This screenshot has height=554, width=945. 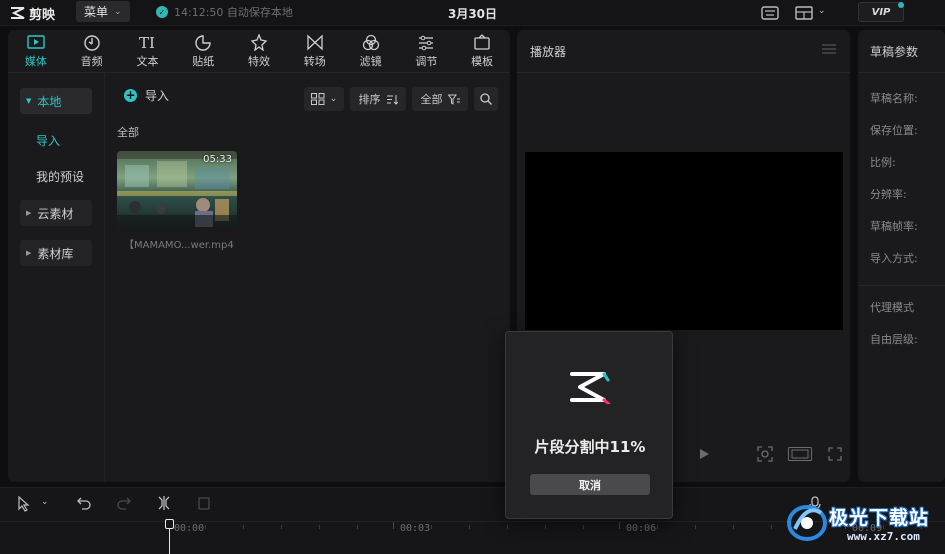 What do you see at coordinates (835, 454) in the screenshot?
I see `fullscreen-icon` at bounding box center [835, 454].